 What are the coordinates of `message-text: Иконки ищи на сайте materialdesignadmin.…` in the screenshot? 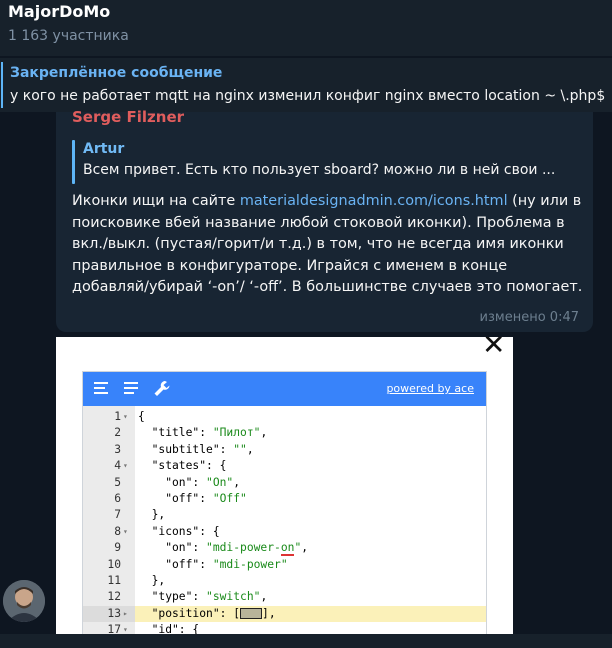 It's located at (328, 245).